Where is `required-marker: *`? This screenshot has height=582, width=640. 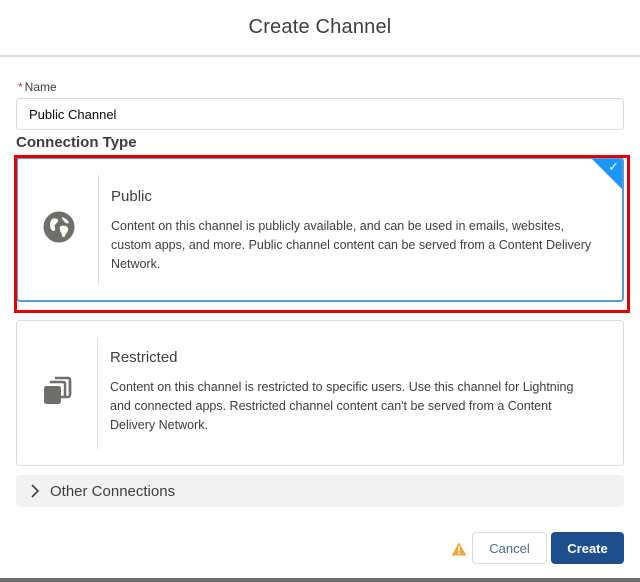 required-marker: * is located at coordinates (20, 87).